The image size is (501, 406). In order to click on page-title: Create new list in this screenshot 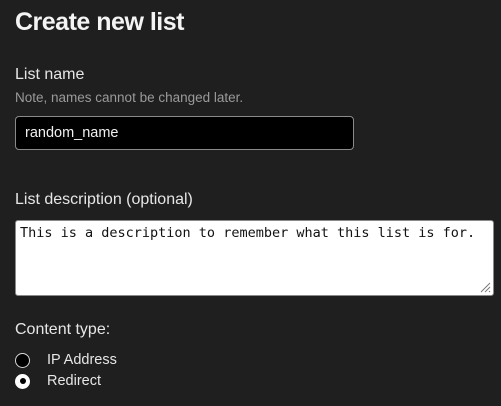, I will do `click(99, 22)`.